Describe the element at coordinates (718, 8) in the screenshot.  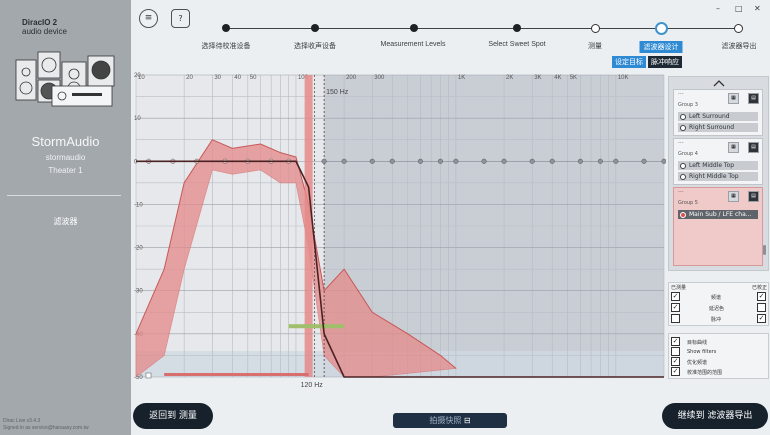
I see `minimize-icon: –` at that location.